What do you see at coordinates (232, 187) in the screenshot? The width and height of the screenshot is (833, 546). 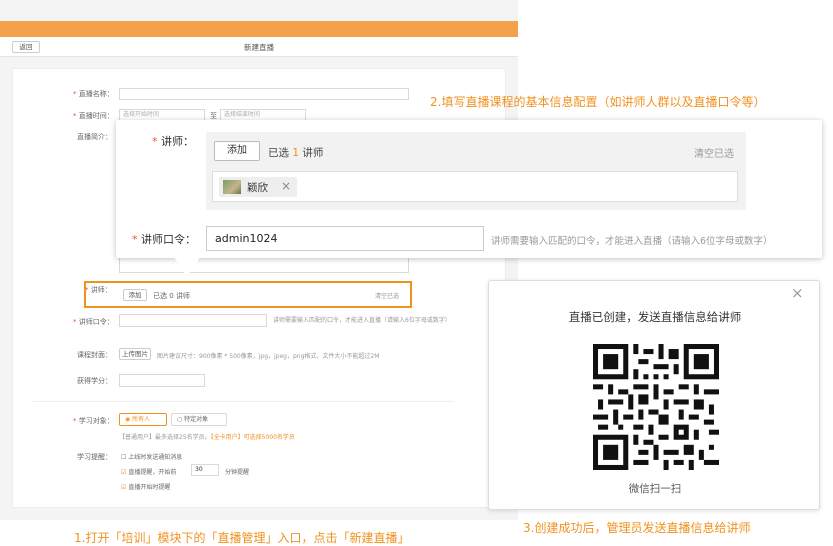 I see `avatar` at bounding box center [232, 187].